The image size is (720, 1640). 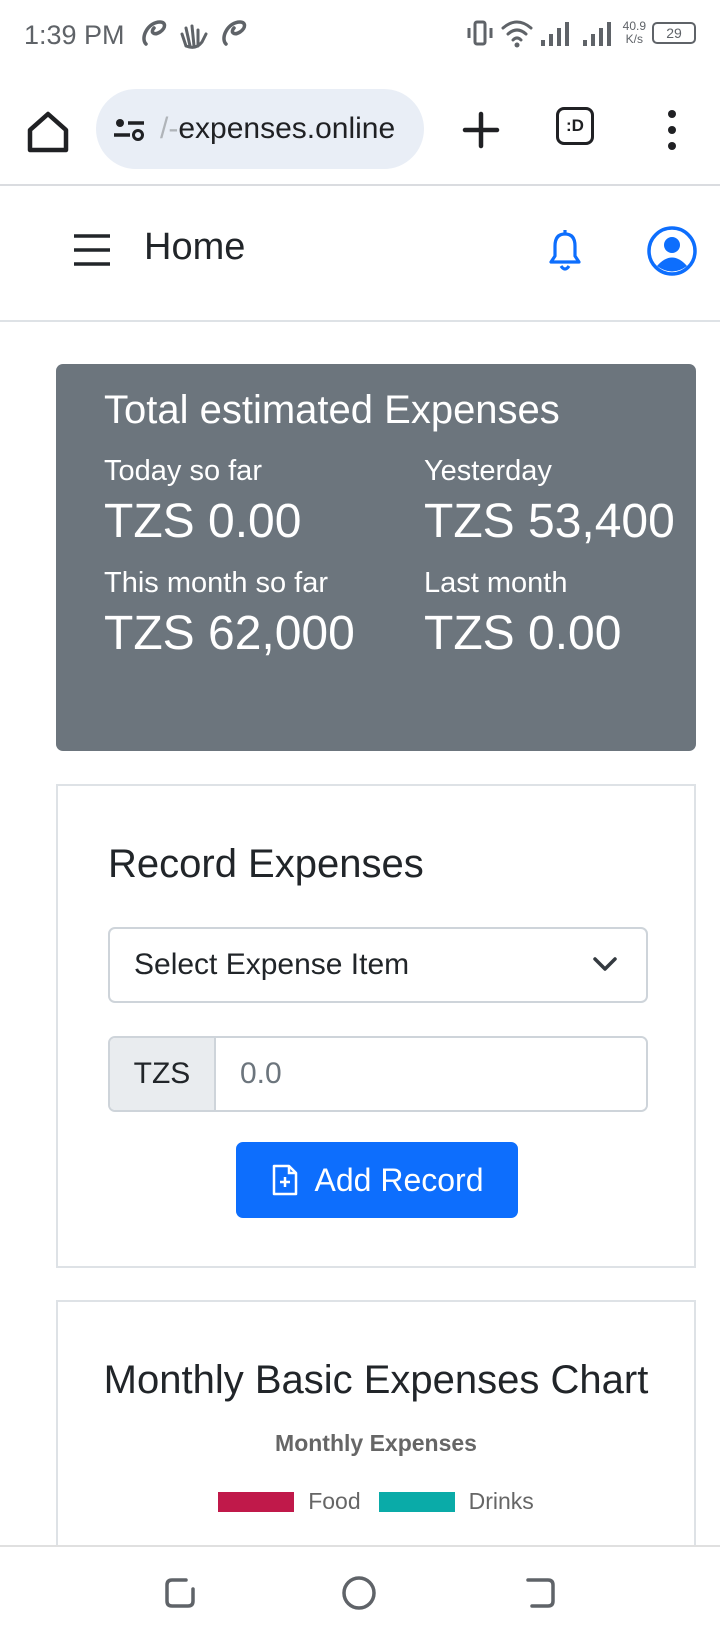 I want to click on summary-item-last-month: Last month TZS 0.00, so click(x=572, y=621).